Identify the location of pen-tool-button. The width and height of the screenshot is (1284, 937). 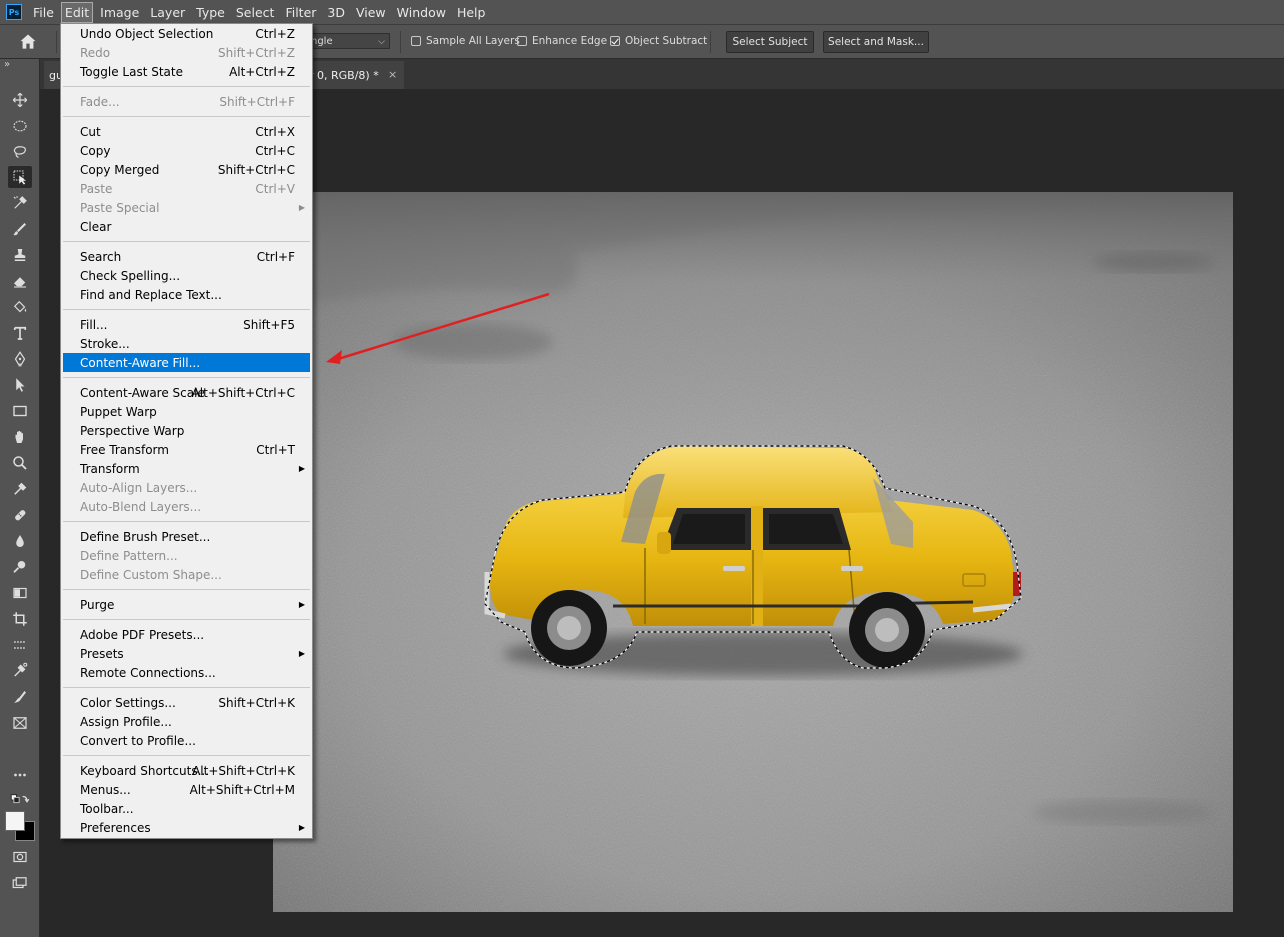
(20, 359).